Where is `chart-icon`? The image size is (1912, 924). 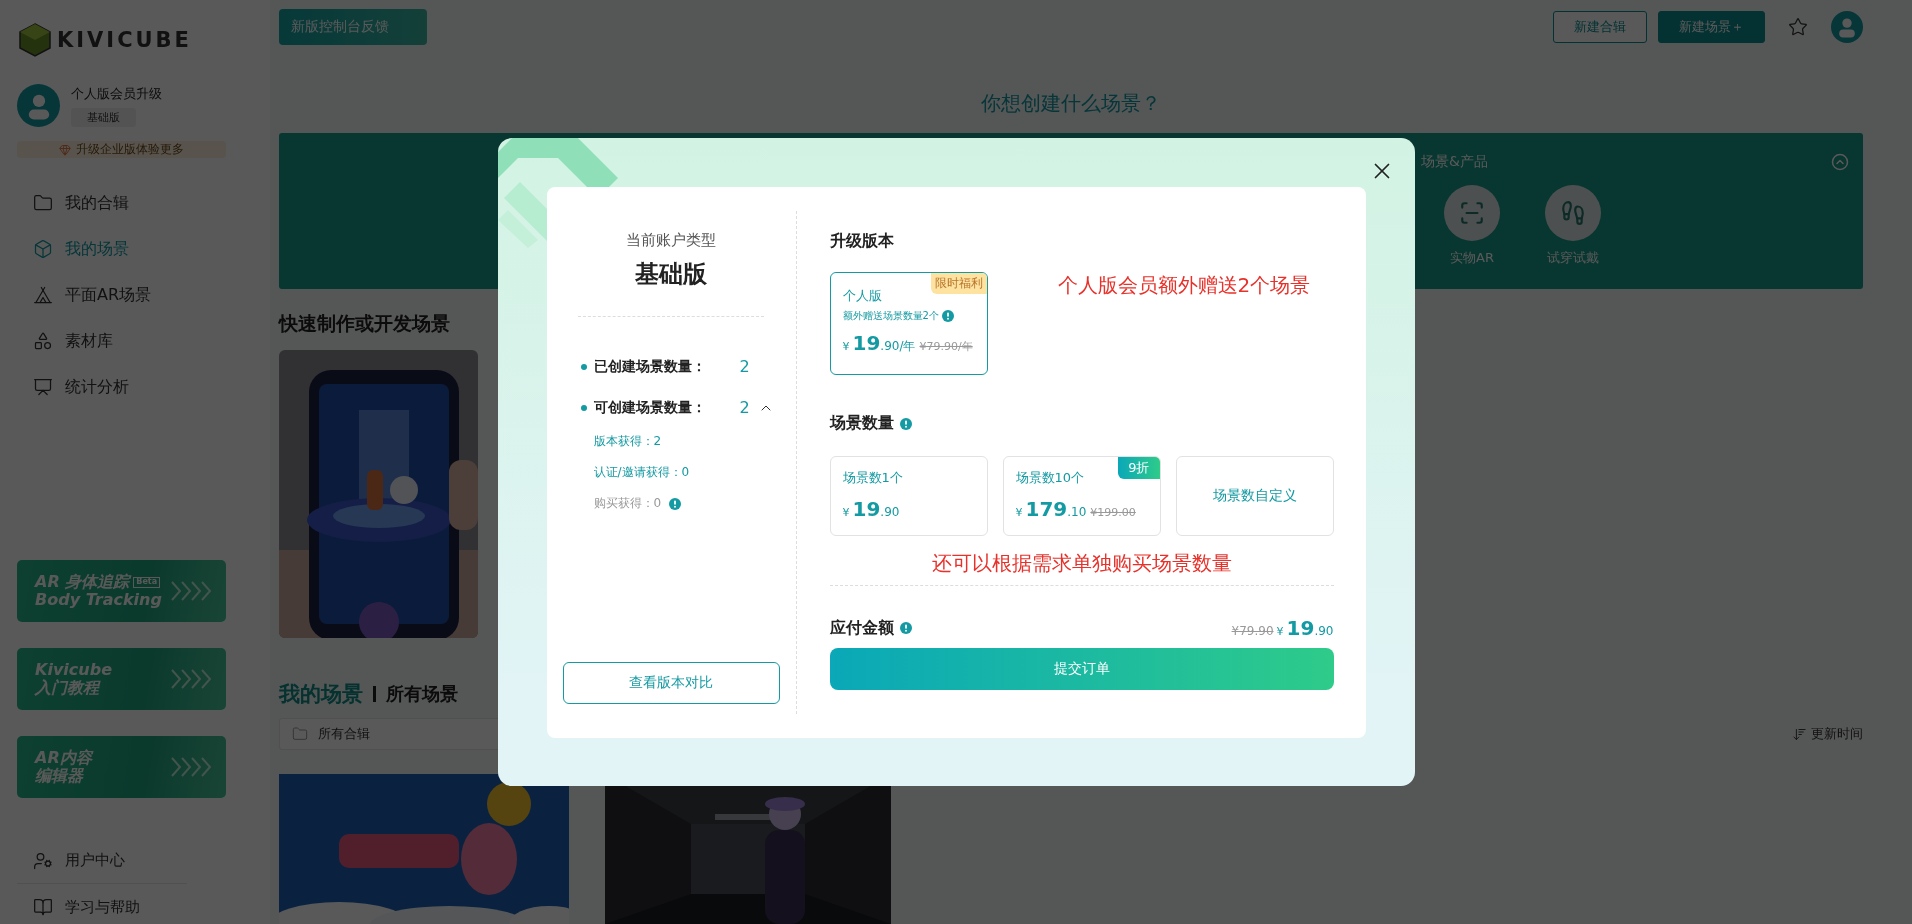
chart-icon is located at coordinates (43, 387).